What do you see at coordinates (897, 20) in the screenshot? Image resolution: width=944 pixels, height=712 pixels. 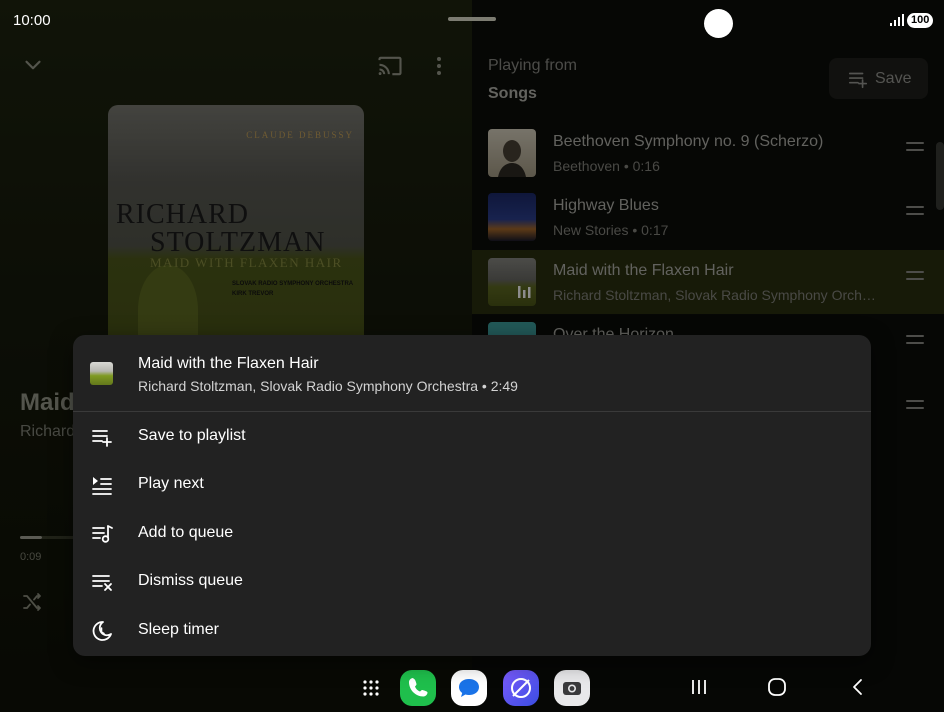 I see `signal-icon` at bounding box center [897, 20].